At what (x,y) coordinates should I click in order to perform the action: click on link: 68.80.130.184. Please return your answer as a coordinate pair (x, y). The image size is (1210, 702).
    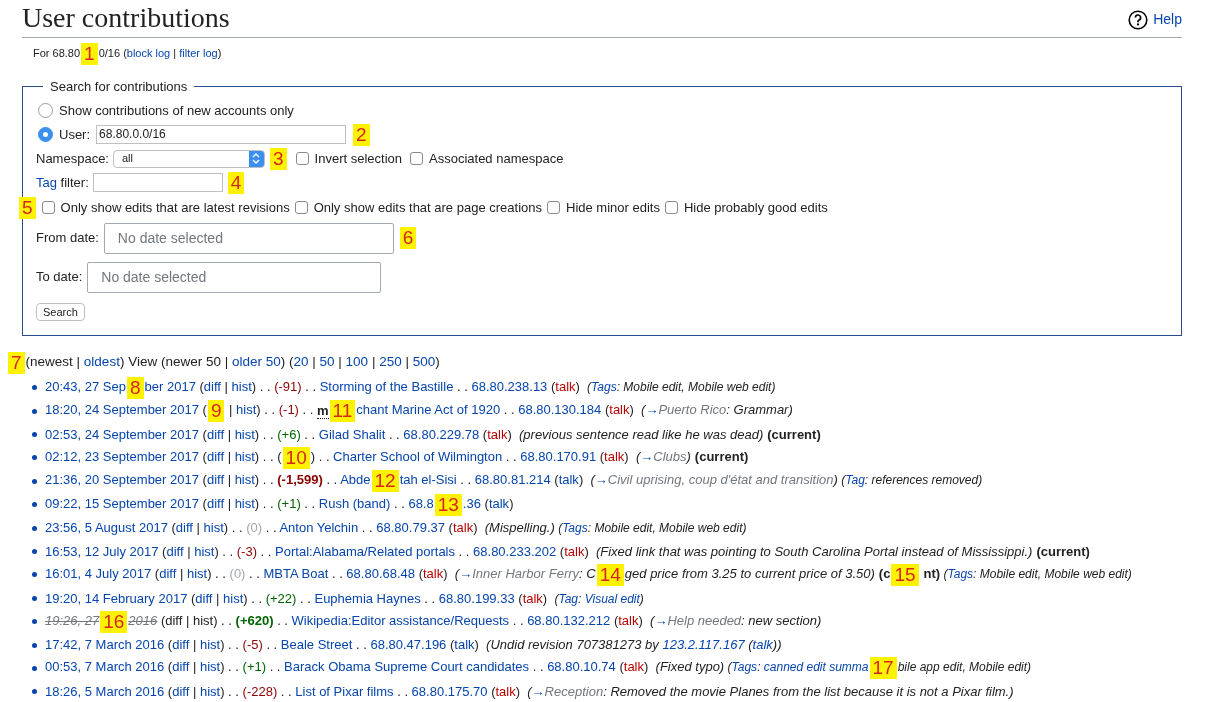
    Looking at the image, I should click on (560, 410).